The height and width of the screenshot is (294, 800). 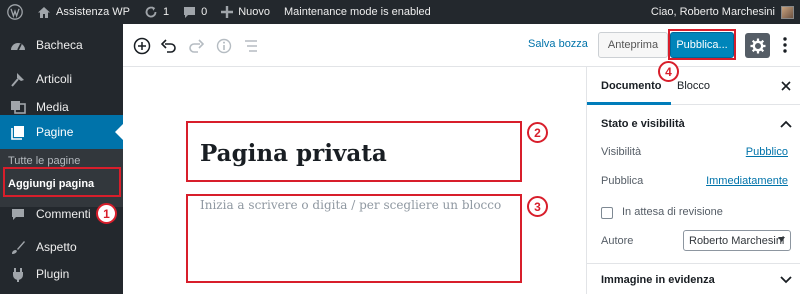 I want to click on info-icon, so click(x=224, y=46).